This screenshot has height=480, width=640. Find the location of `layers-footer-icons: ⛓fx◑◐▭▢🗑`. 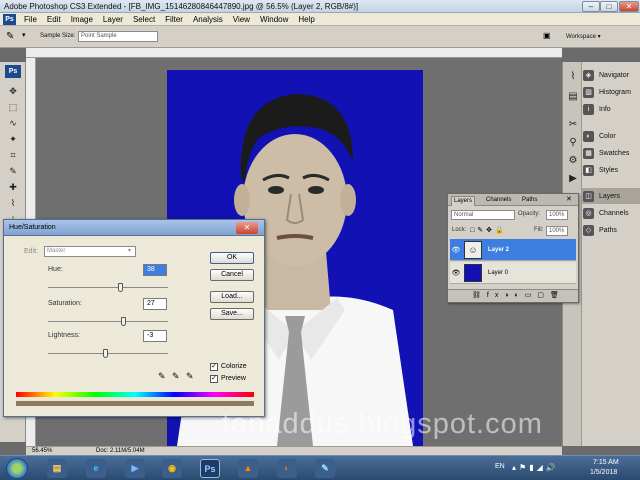

layers-footer-icons: ⛓fx◑◐▭▢🗑 is located at coordinates (513, 295).